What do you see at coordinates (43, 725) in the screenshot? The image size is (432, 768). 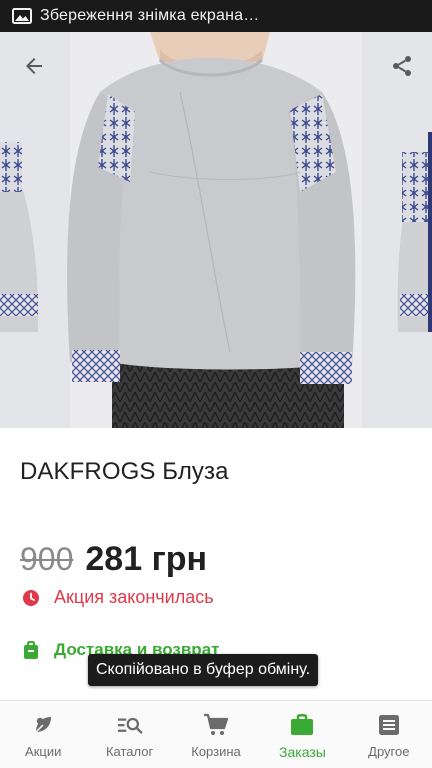 I see `leaf-icon` at bounding box center [43, 725].